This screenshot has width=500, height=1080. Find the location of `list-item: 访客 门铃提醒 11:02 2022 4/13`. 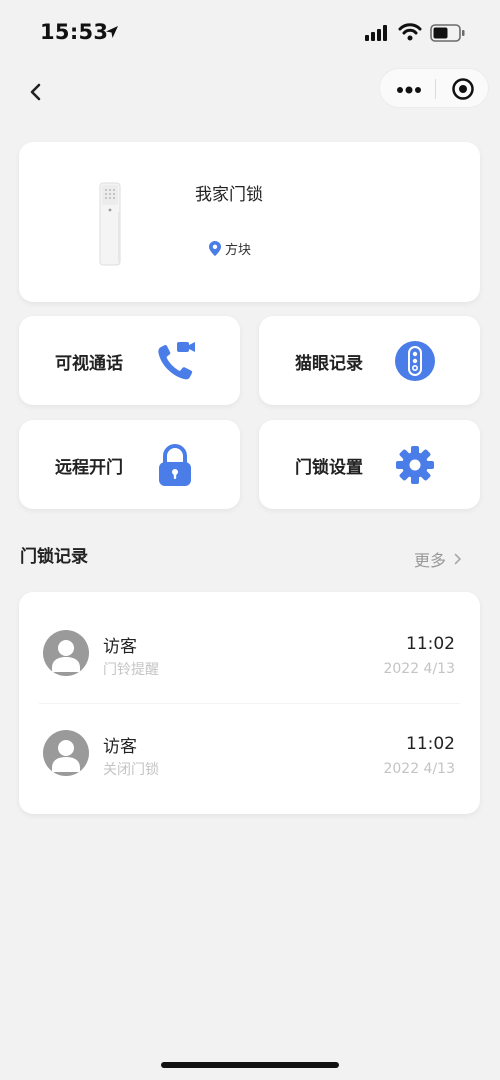

list-item: 访客 门铃提醒 11:02 2022 4/13 is located at coordinates (249, 654).